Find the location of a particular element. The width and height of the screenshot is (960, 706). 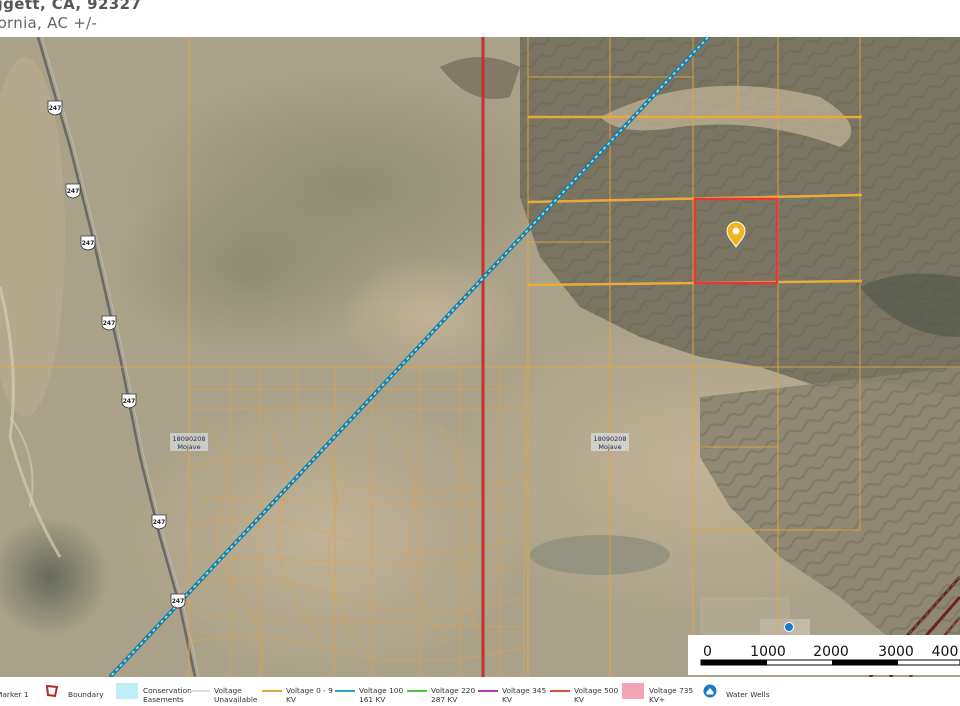

page-title: ggett, CA, 92327 is located at coordinates (71, 6).